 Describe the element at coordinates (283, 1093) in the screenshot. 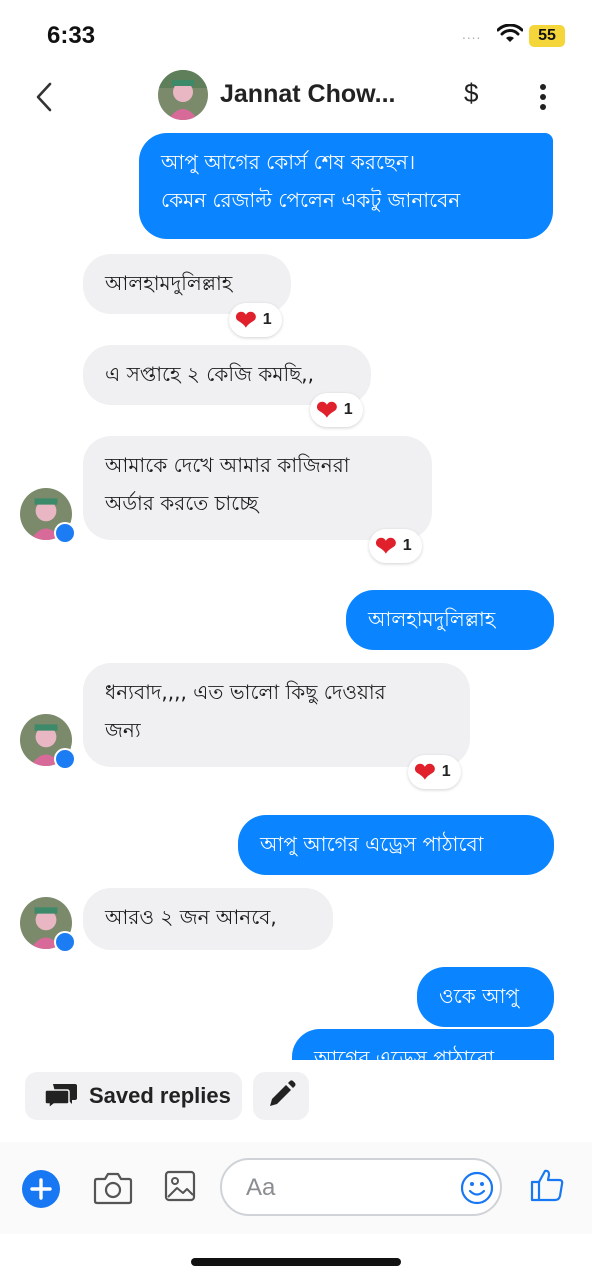

I see `pencil-icon` at that location.